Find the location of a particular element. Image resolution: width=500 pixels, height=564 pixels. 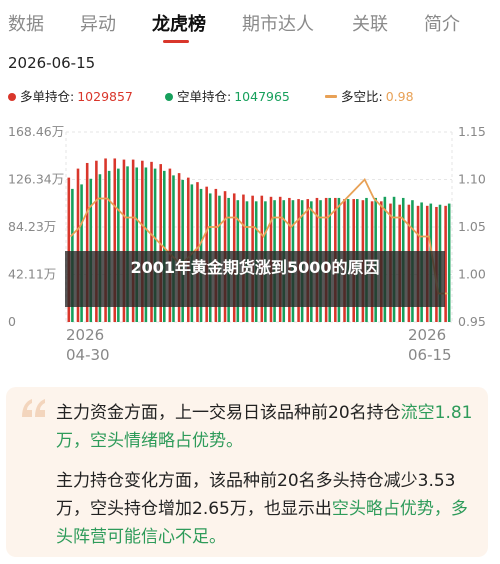

y-left-tick-label: 168.46万 is located at coordinates (36, 131).